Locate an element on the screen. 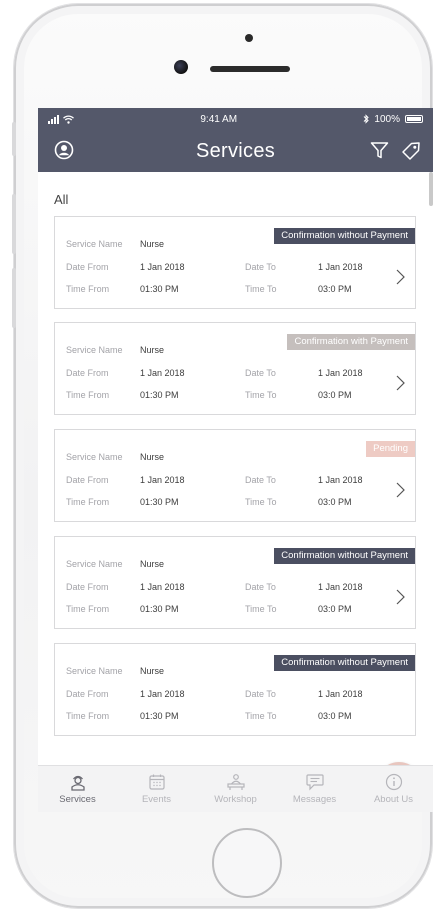 The height and width of the screenshot is (915, 436). tab-label: Events is located at coordinates (156, 799).